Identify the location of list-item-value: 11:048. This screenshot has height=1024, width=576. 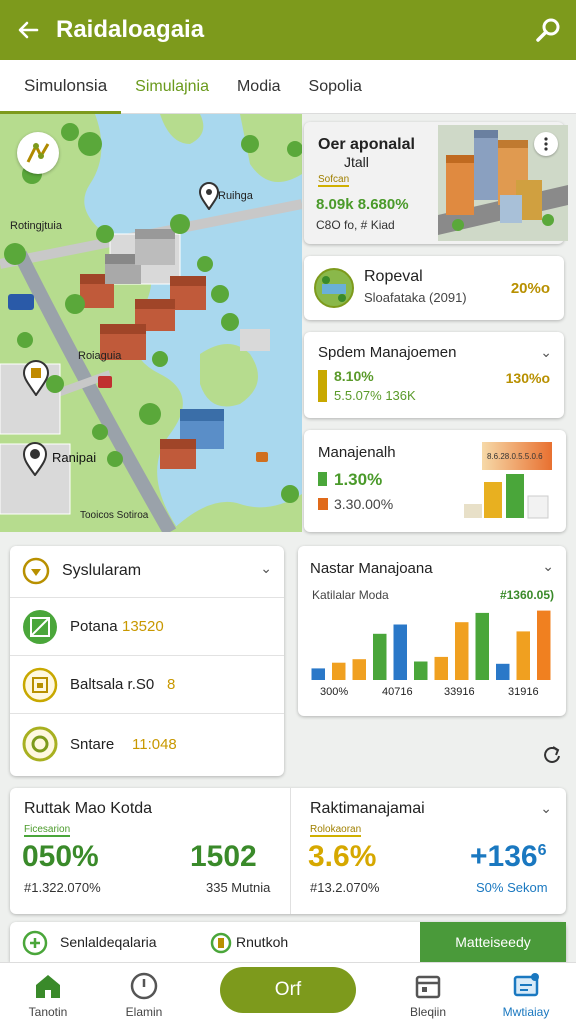
(154, 744).